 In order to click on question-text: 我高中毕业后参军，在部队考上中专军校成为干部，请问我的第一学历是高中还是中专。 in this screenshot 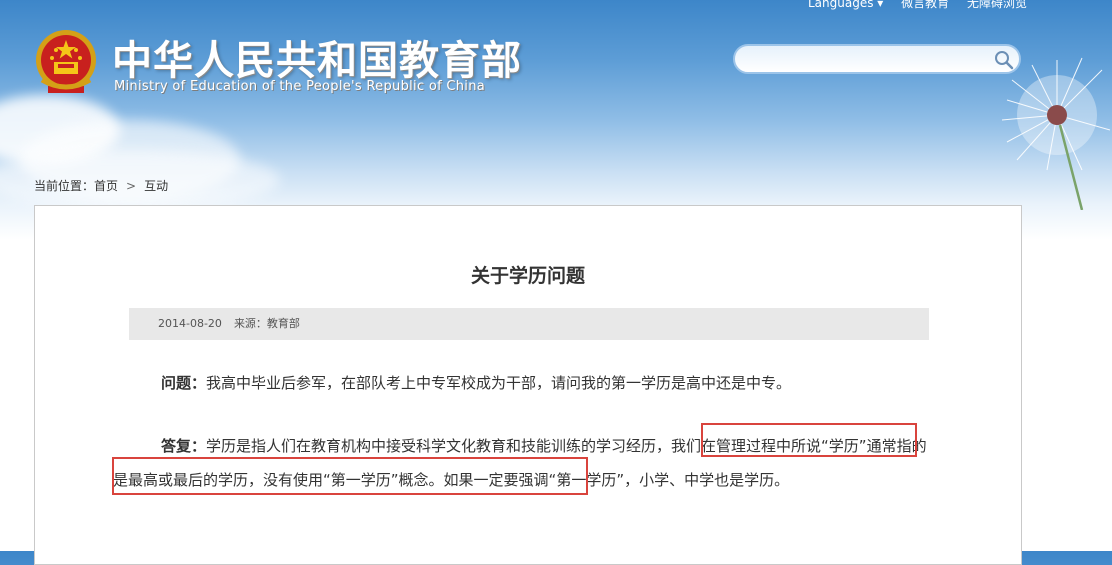, I will do `click(499, 383)`.